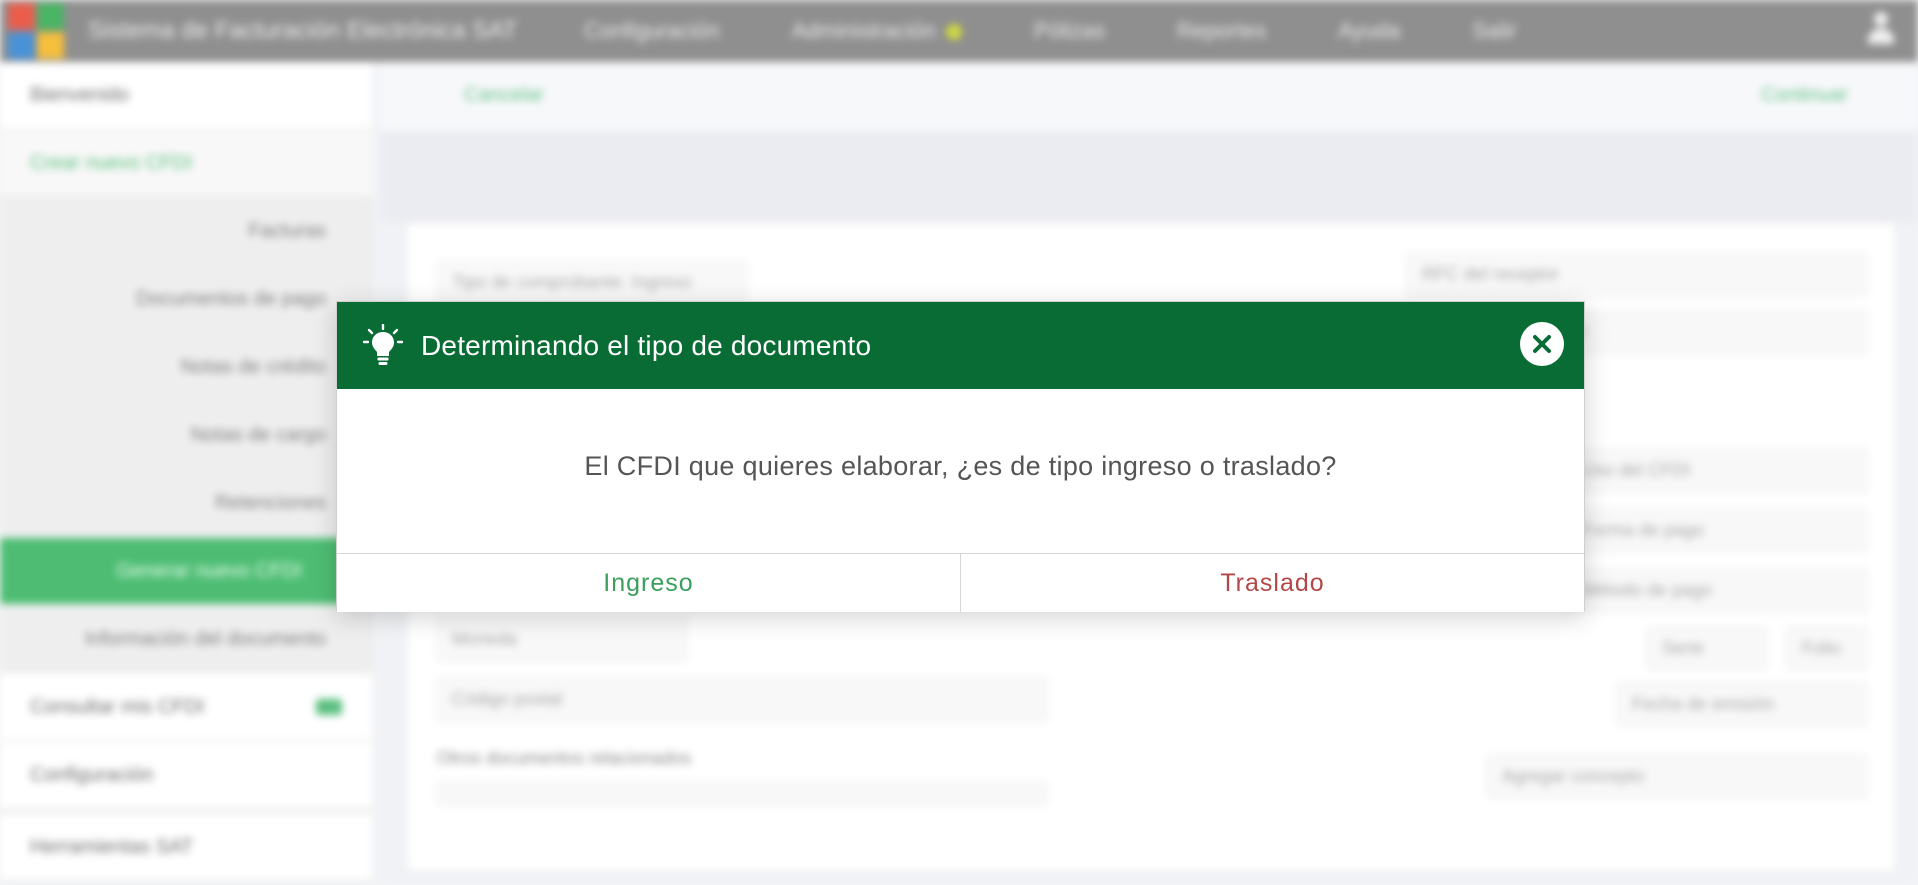 This screenshot has height=885, width=1918. I want to click on traslado-button: Traslado, so click(1272, 583).